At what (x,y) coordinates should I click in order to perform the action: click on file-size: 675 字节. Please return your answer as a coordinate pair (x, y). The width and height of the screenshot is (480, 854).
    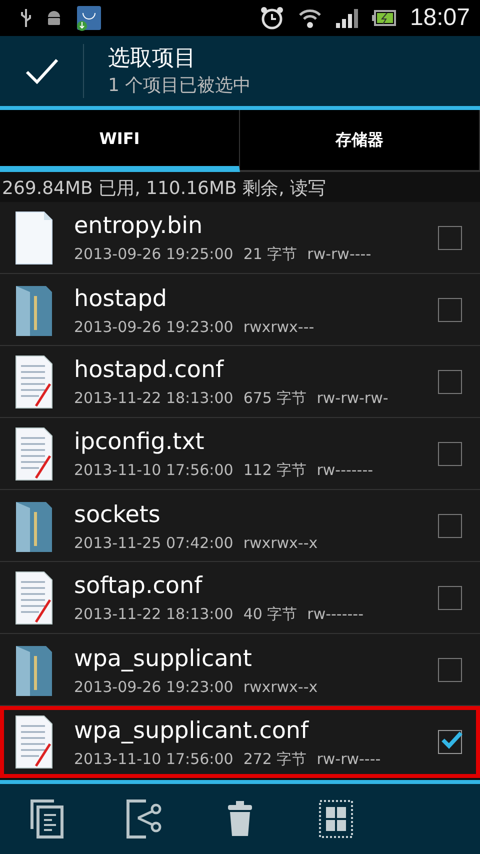
    Looking at the image, I should click on (275, 398).